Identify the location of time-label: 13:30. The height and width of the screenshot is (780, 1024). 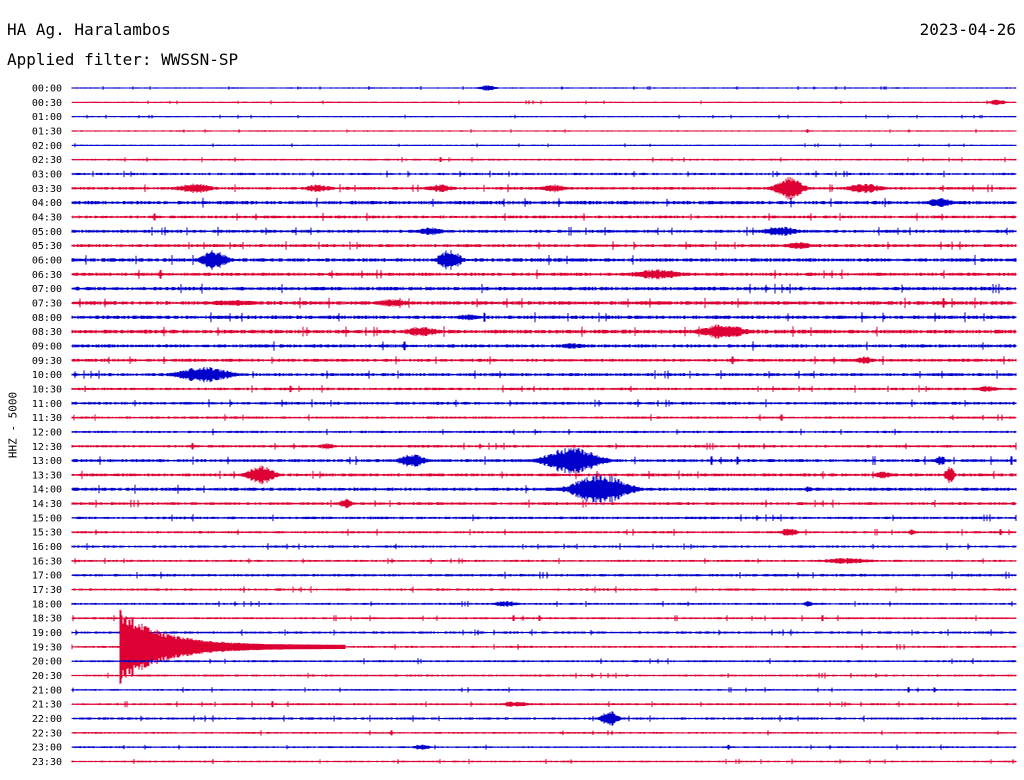
(47, 475).